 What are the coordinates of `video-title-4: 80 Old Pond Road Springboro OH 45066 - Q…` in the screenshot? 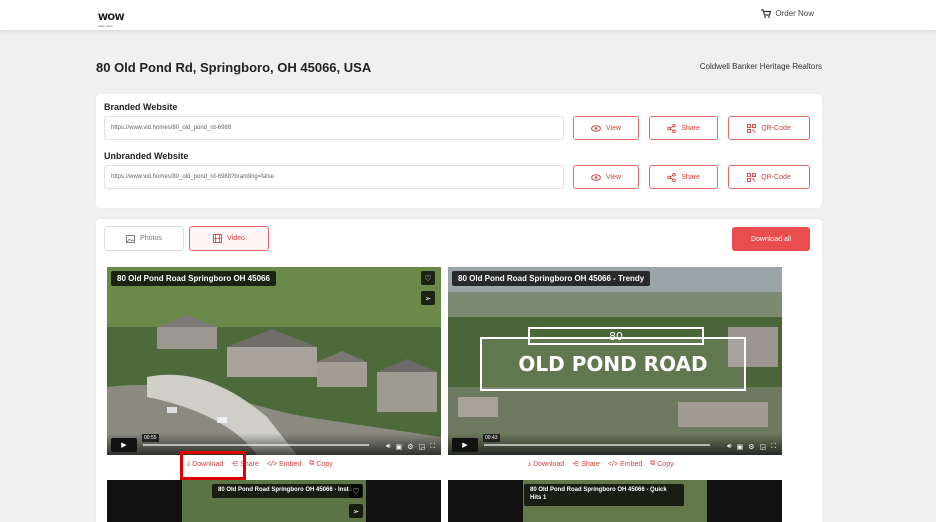 It's located at (604, 495).